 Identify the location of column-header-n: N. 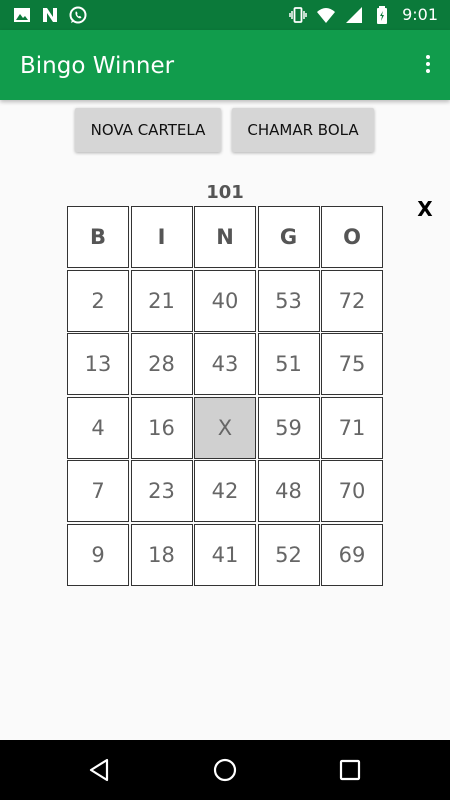
(225, 237).